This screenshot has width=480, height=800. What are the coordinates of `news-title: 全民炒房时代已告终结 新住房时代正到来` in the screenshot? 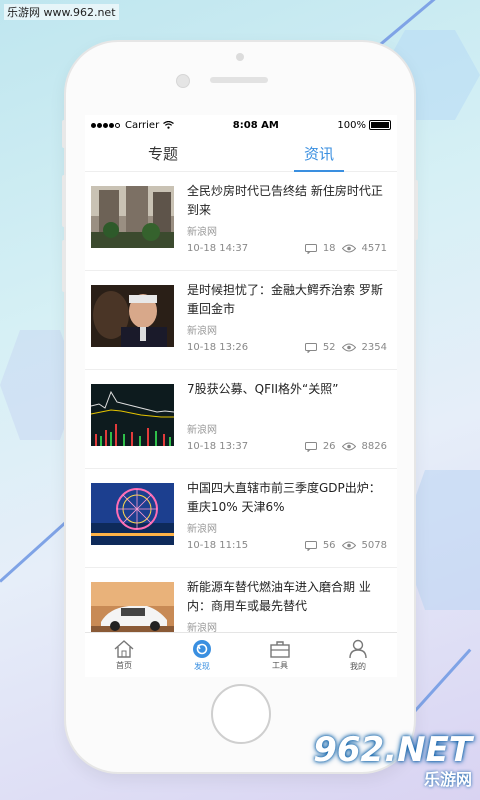 It's located at (287, 201).